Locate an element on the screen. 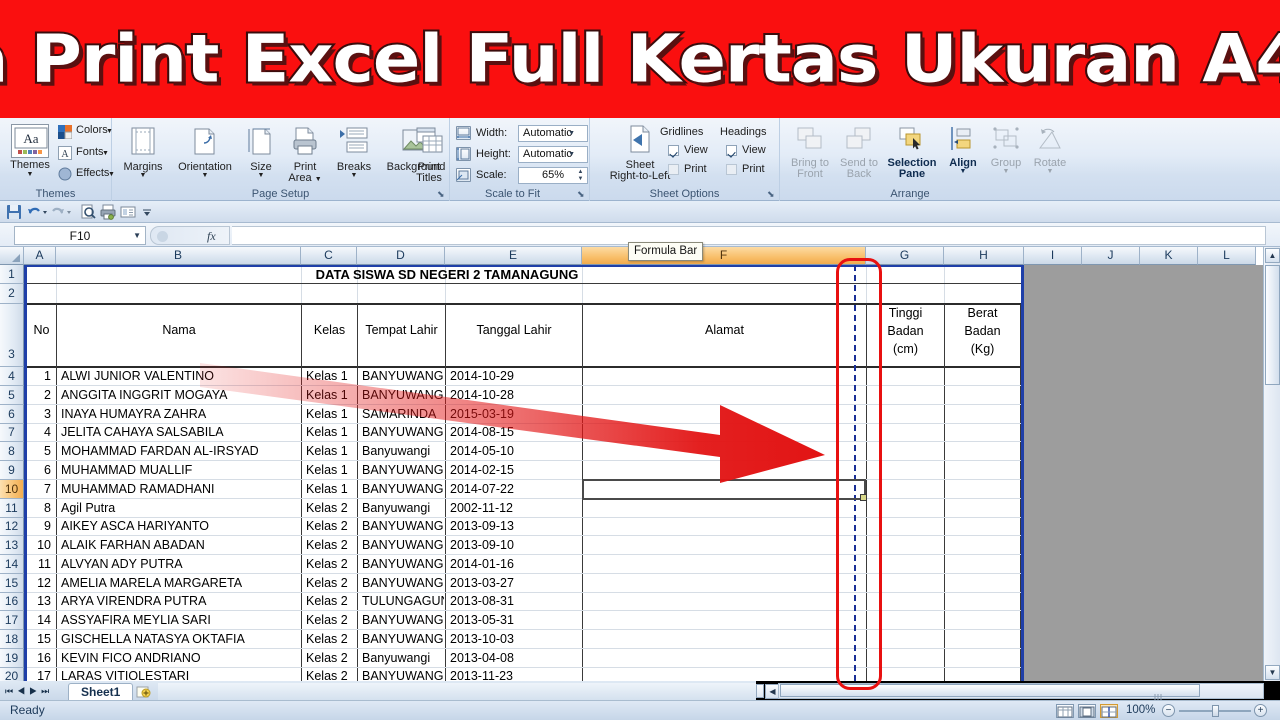 The width and height of the screenshot is (1280, 720). save-icon is located at coordinates (14, 212).